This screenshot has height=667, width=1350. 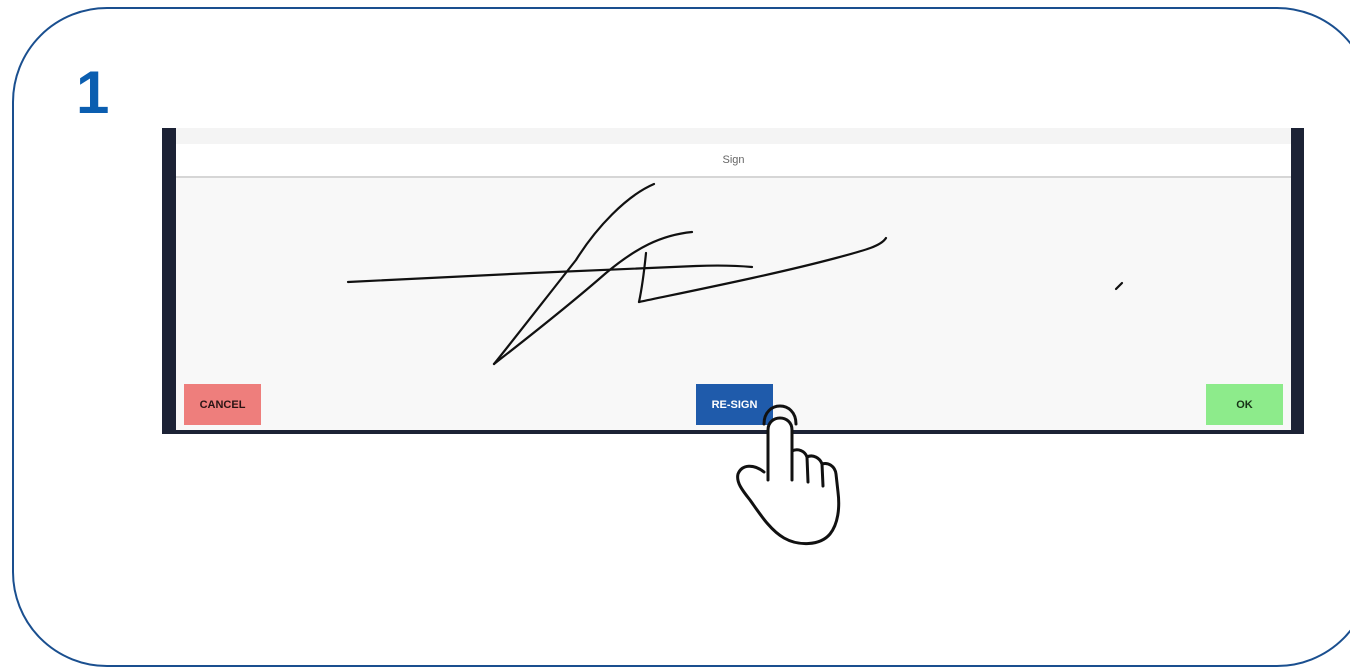 What do you see at coordinates (1244, 404) in the screenshot?
I see `ok-button: OK` at bounding box center [1244, 404].